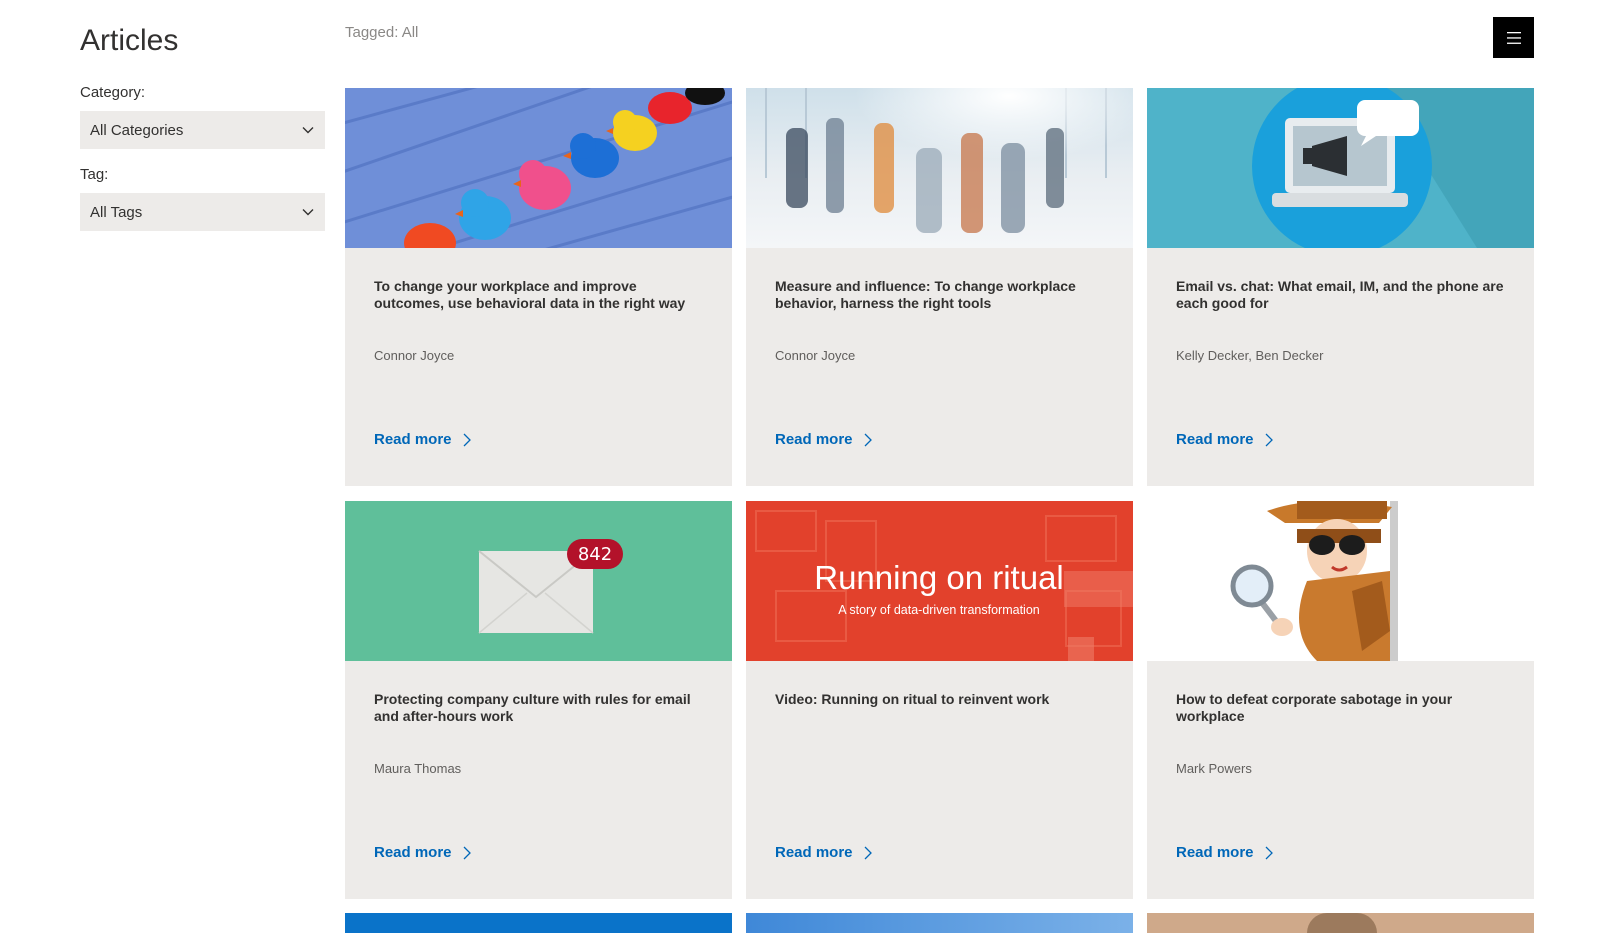 The height and width of the screenshot is (933, 1611). I want to click on hamburger-menu-icon, so click(1513, 37).